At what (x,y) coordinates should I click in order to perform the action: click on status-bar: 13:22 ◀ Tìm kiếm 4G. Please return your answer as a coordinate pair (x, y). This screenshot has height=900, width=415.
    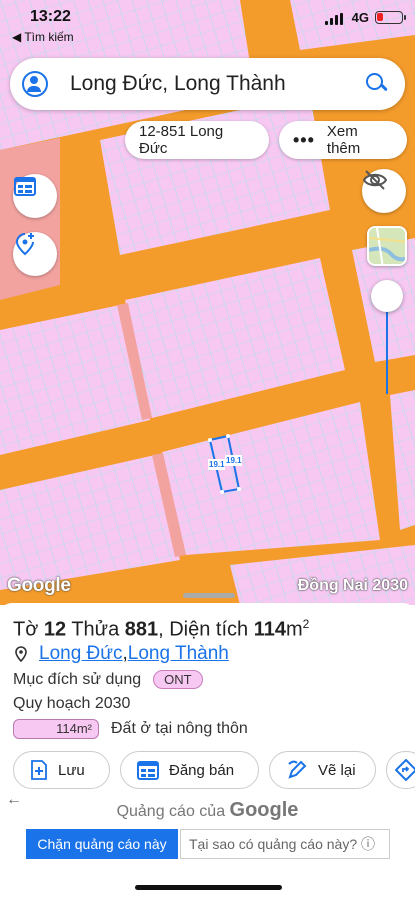
    Looking at the image, I should click on (207, 28).